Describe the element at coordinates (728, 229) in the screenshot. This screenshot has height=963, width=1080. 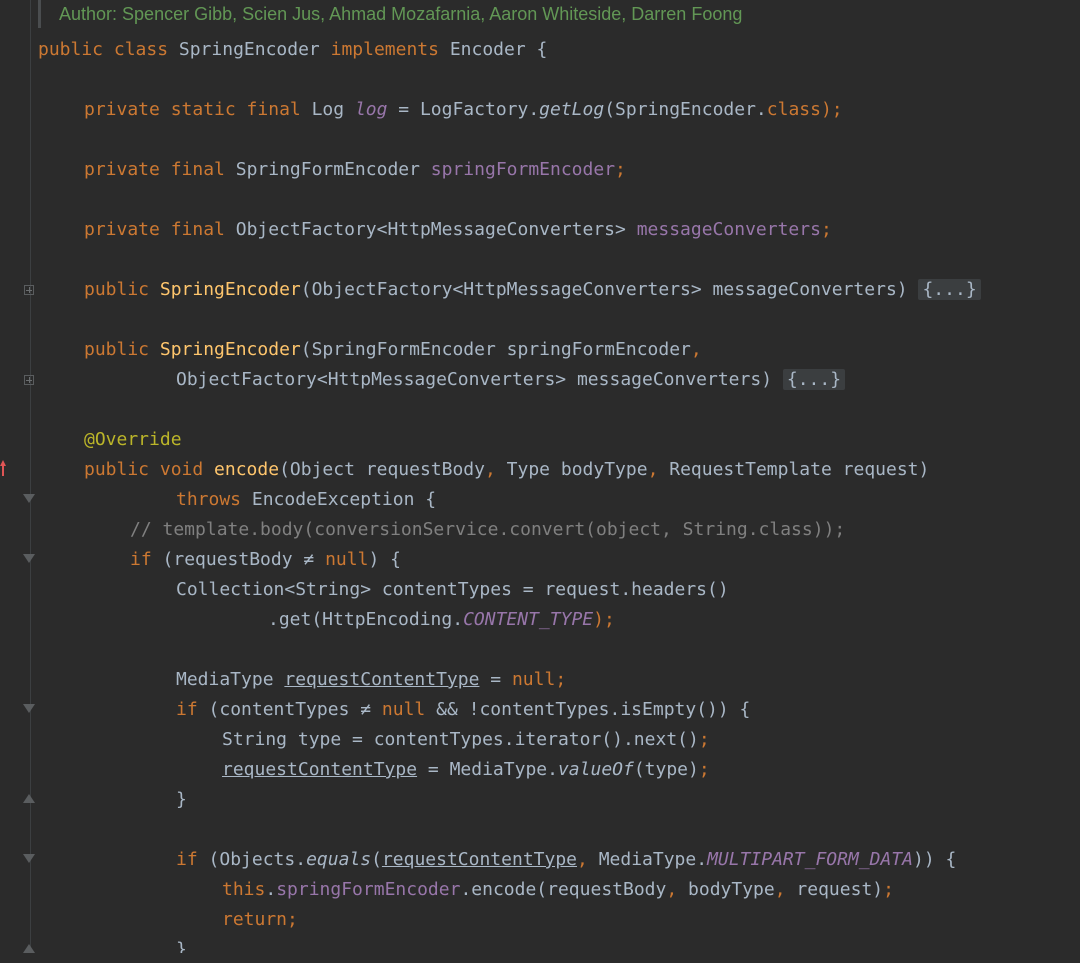
I see `code-token: messageConverters` at that location.